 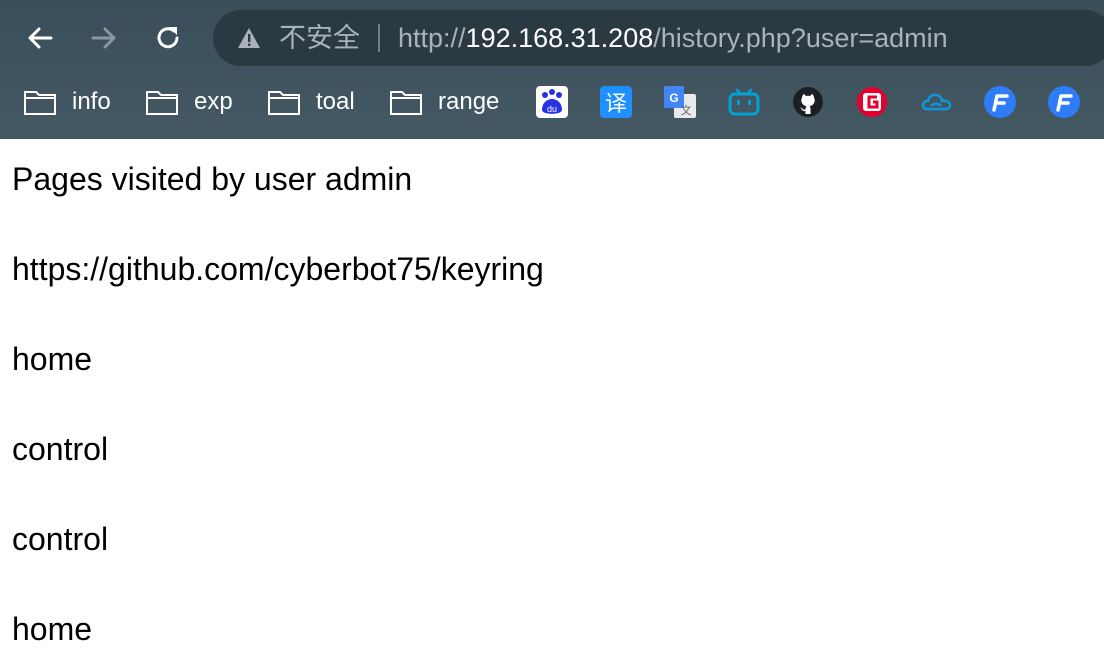 What do you see at coordinates (552, 102) in the screenshot?
I see `baidu-icon: du` at bounding box center [552, 102].